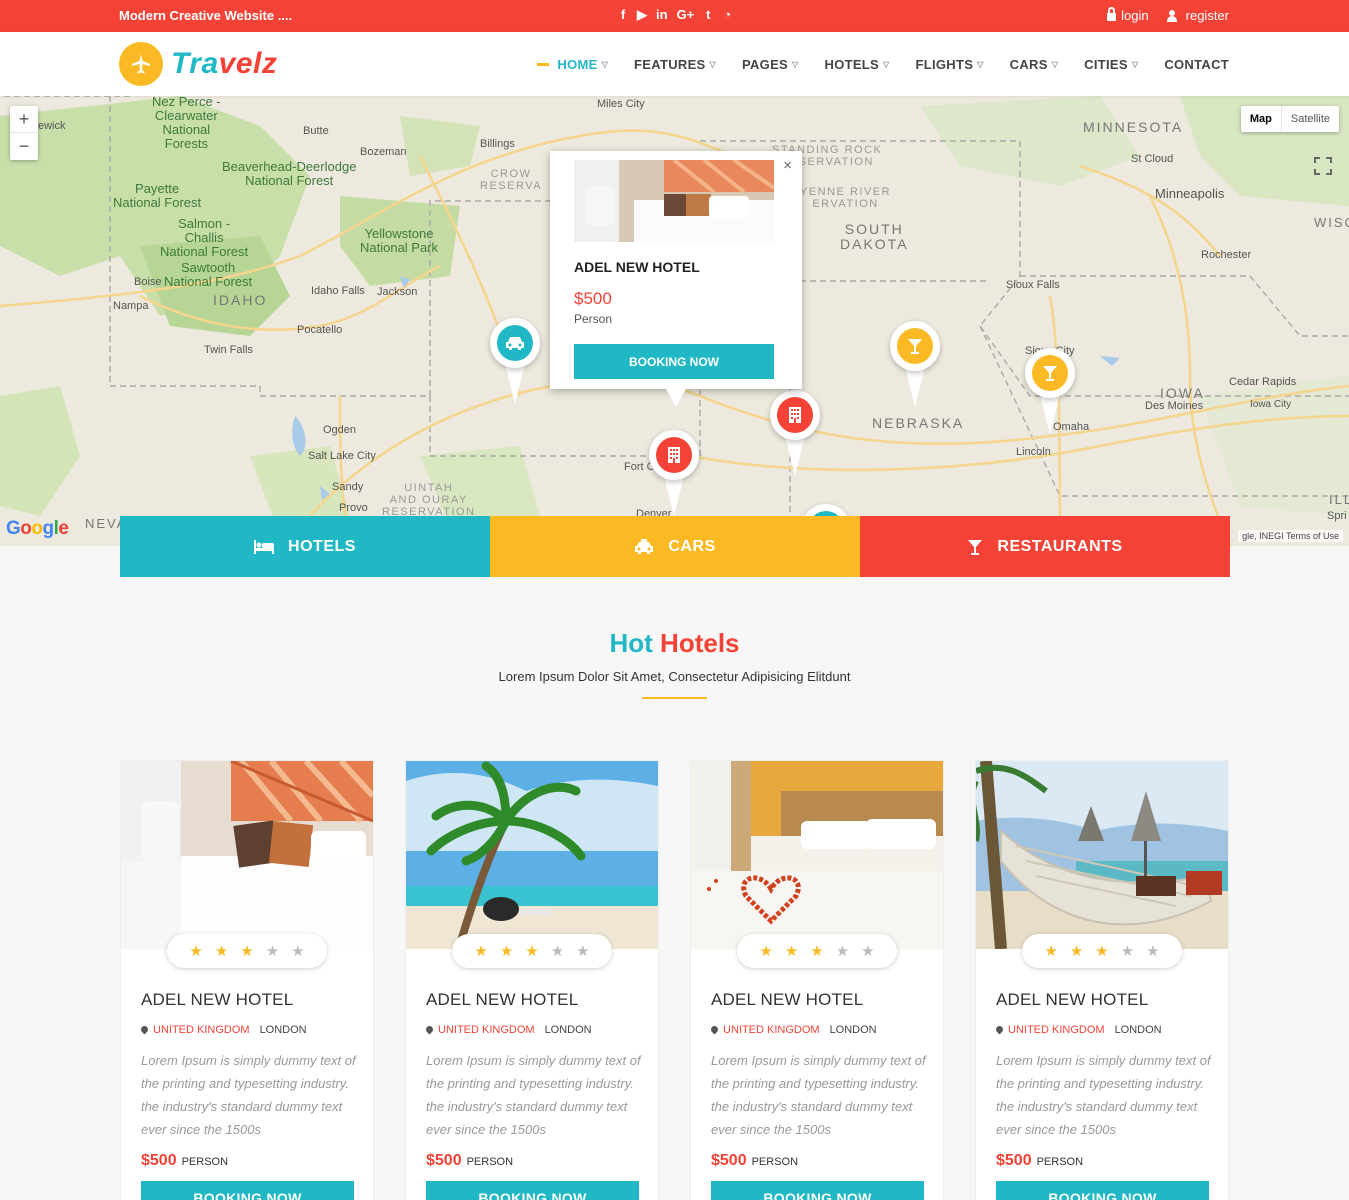 The image size is (1349, 1200). I want to click on fullscreen-icon, so click(1323, 166).